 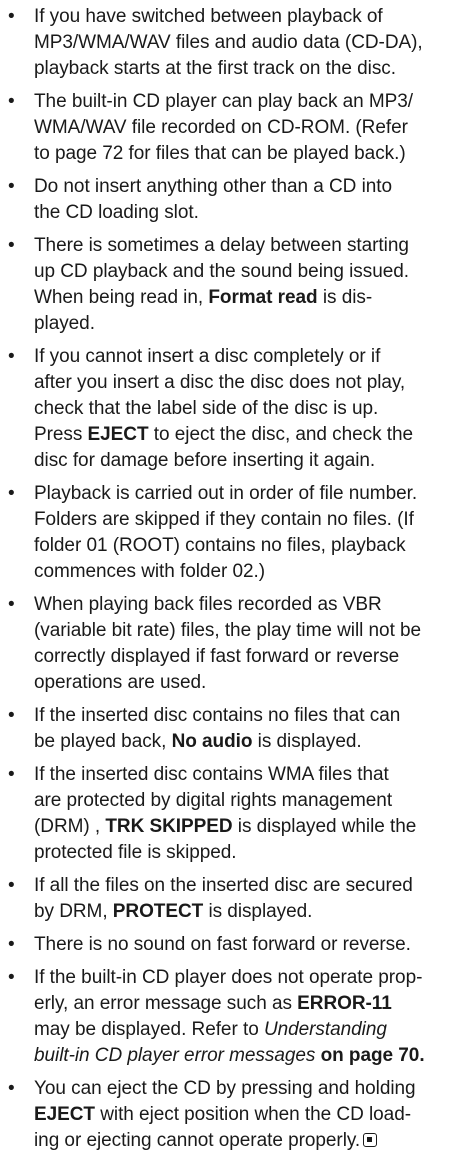 I want to click on note-line: by DRM, PROTECT is displayed., so click(x=242, y=912).